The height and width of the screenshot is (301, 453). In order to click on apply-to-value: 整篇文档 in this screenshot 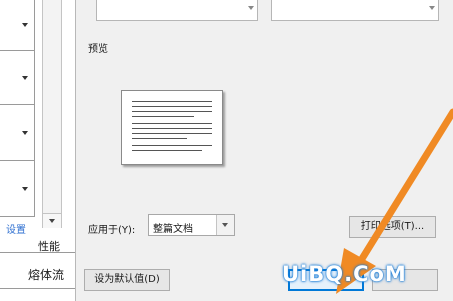, I will do `click(173, 229)`.